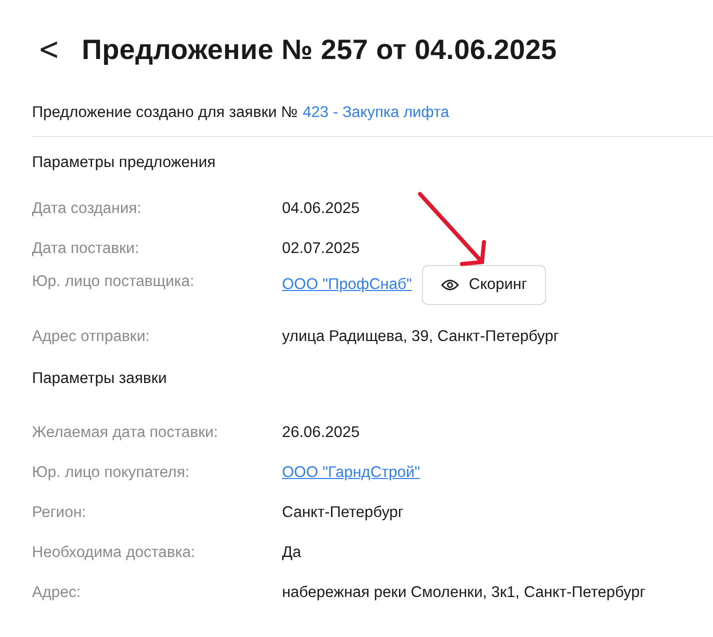 The image size is (713, 637). What do you see at coordinates (56, 592) in the screenshot?
I see `field-label: Адрес:` at bounding box center [56, 592].